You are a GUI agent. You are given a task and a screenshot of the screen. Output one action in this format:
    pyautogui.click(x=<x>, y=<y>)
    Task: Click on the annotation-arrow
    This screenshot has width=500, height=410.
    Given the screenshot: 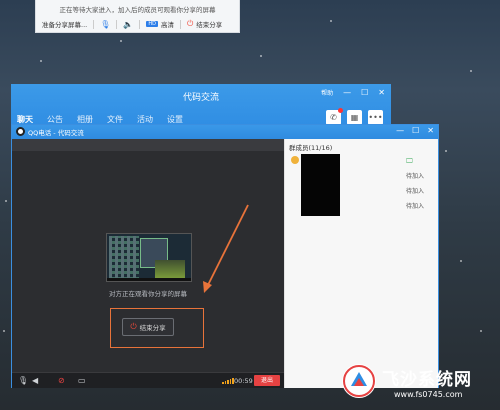 What is the action you would take?
    pyautogui.click(x=226, y=248)
    